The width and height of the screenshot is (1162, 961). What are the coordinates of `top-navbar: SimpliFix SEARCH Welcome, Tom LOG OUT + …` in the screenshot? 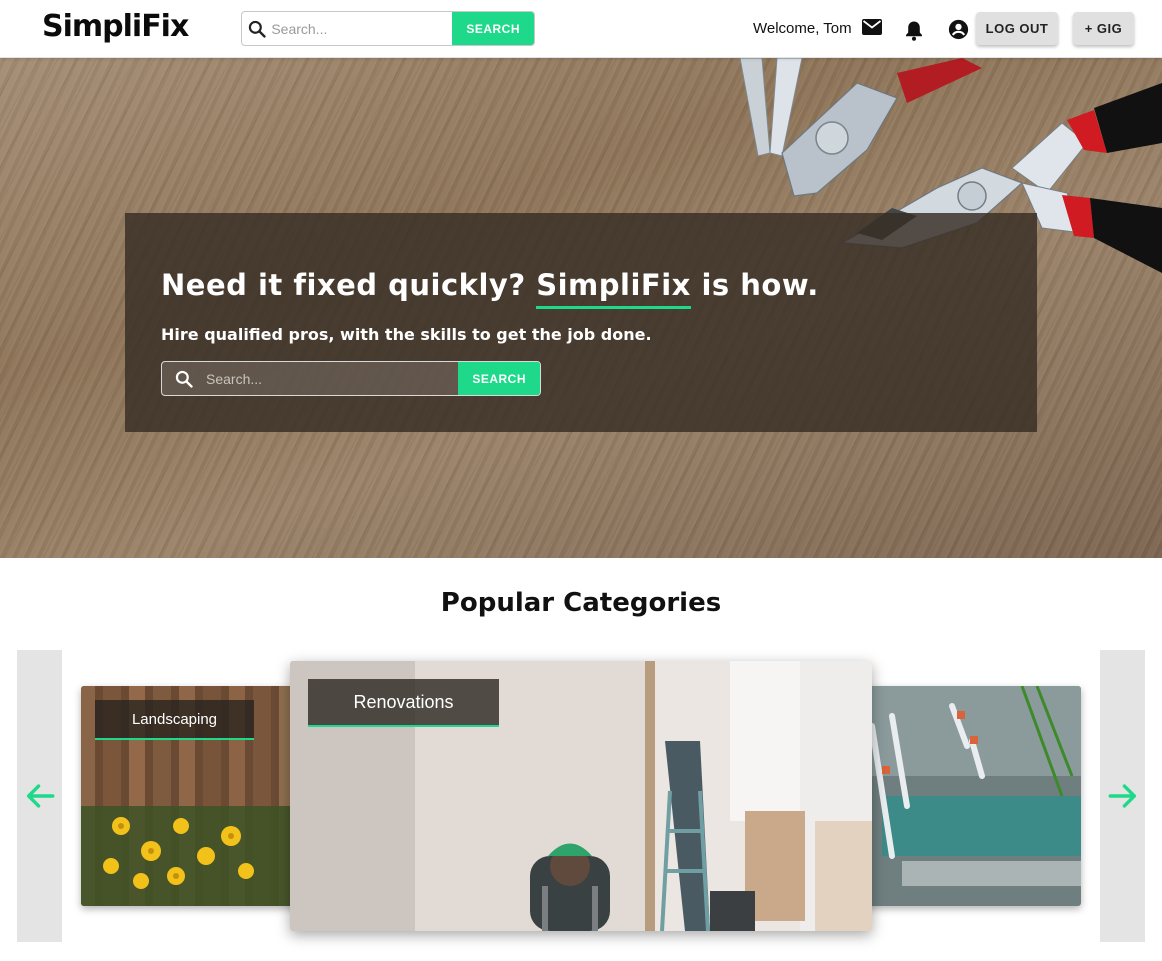 It's located at (581, 29).